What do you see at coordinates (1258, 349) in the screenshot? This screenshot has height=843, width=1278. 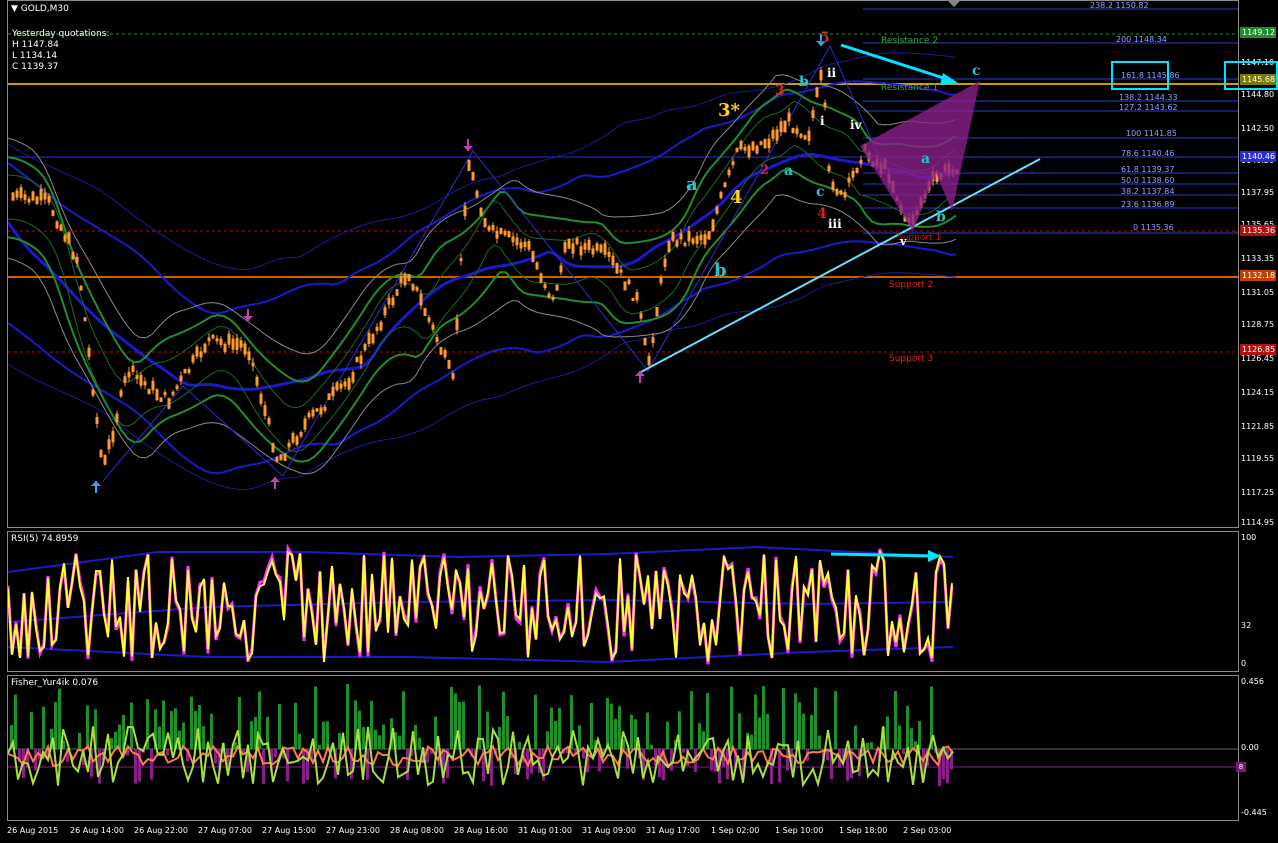 I see `price-tag: 1126.85` at bounding box center [1258, 349].